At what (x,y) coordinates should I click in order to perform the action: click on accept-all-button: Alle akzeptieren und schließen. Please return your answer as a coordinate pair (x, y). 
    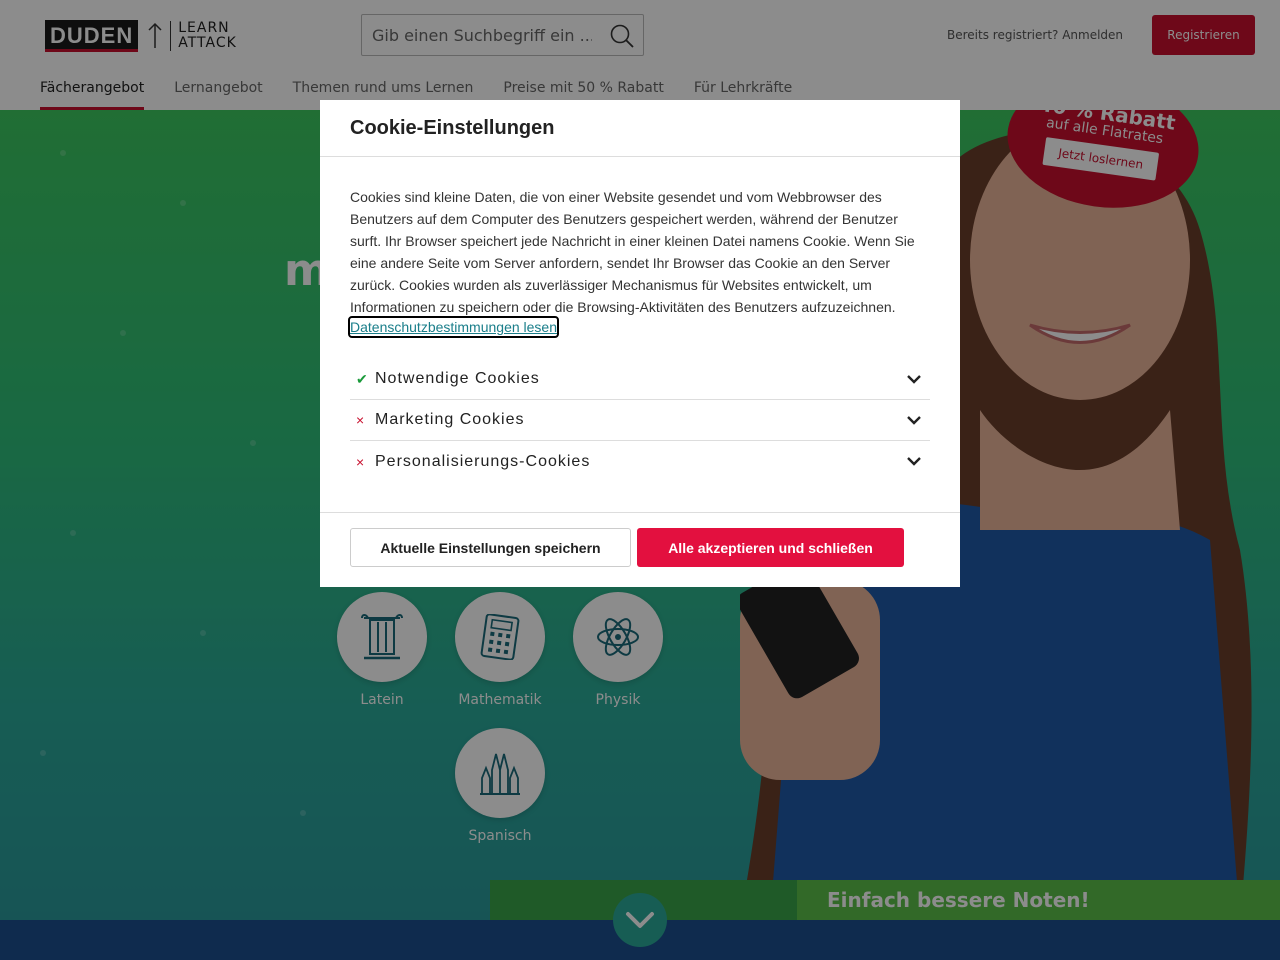
    Looking at the image, I should click on (770, 547).